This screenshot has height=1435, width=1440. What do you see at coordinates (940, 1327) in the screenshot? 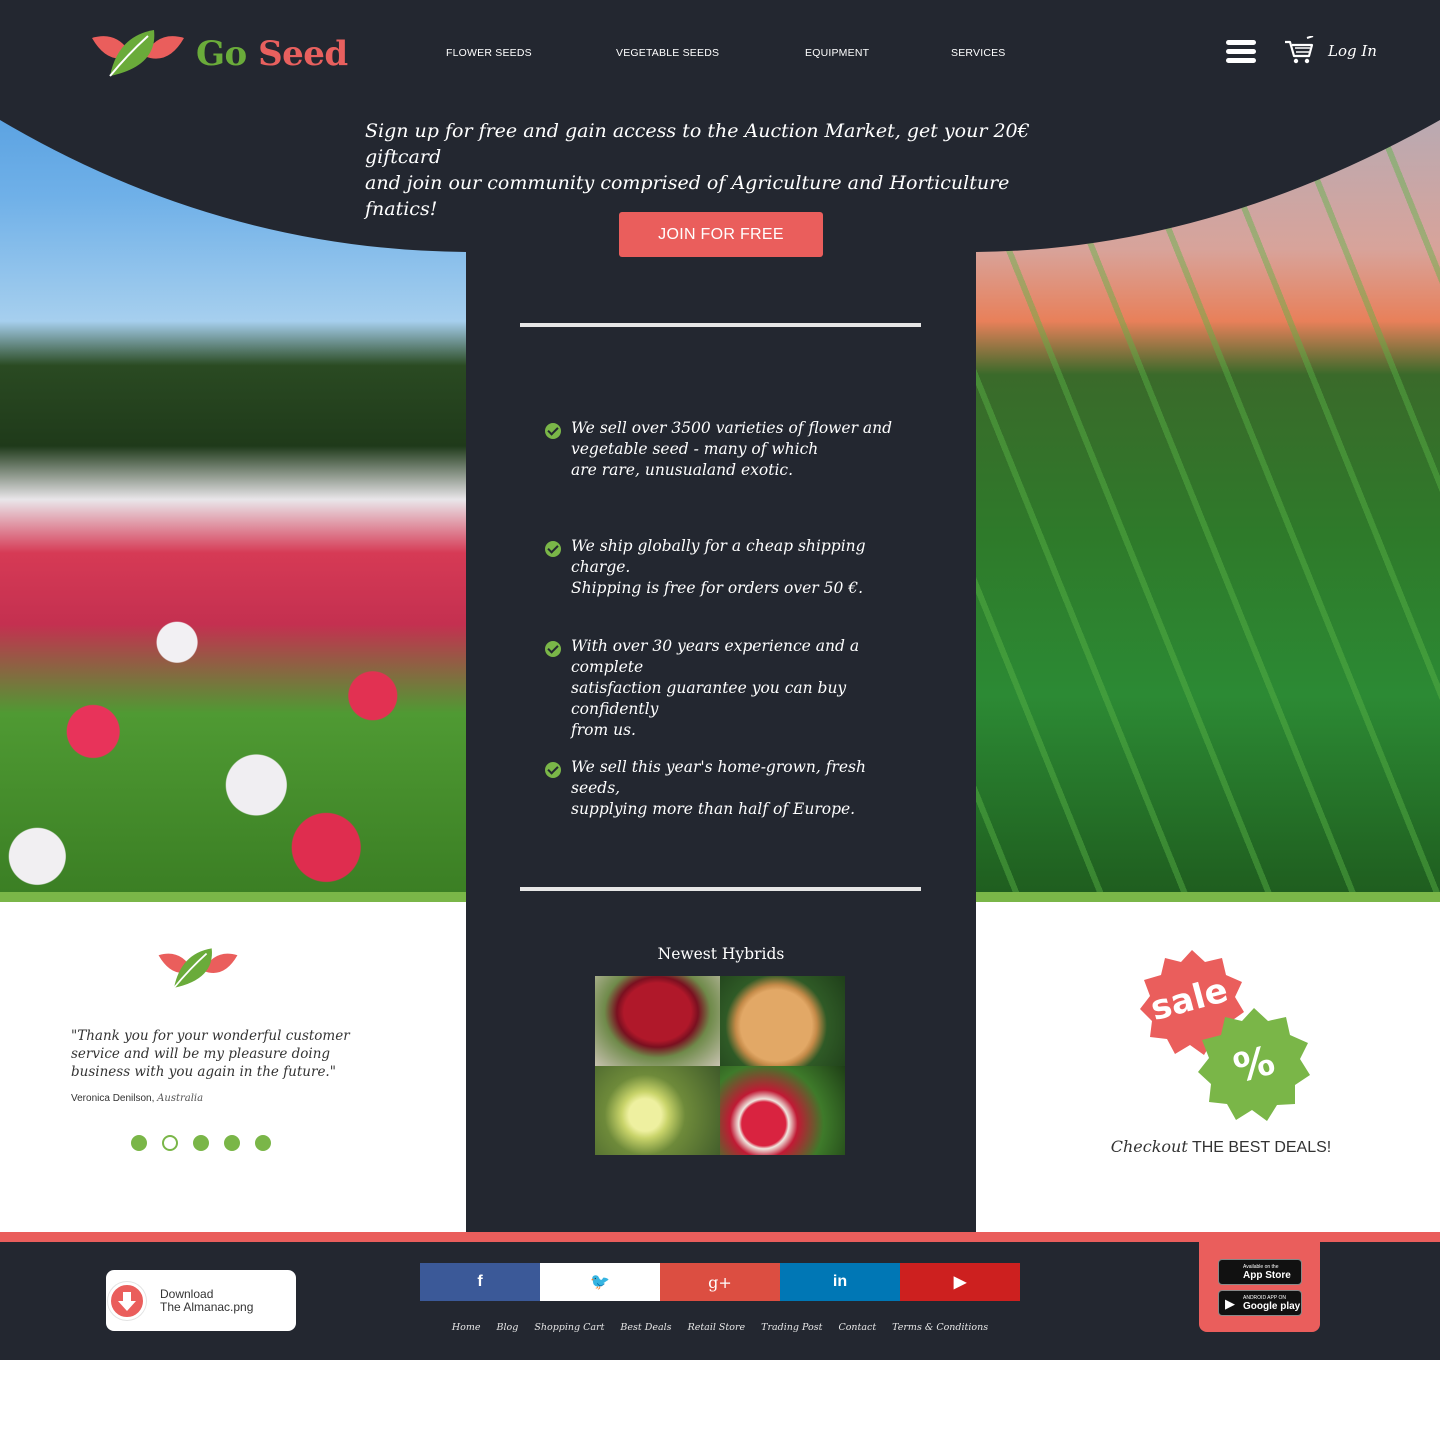
I see `footer-link-terms: Terms & Conditions` at bounding box center [940, 1327].